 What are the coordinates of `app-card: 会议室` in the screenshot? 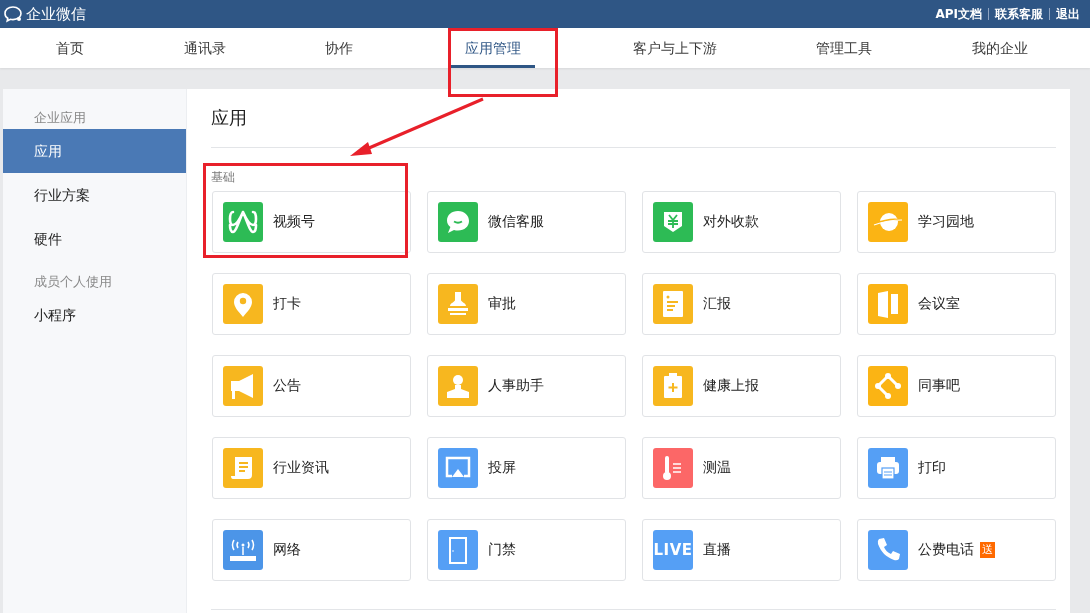 It's located at (956, 304).